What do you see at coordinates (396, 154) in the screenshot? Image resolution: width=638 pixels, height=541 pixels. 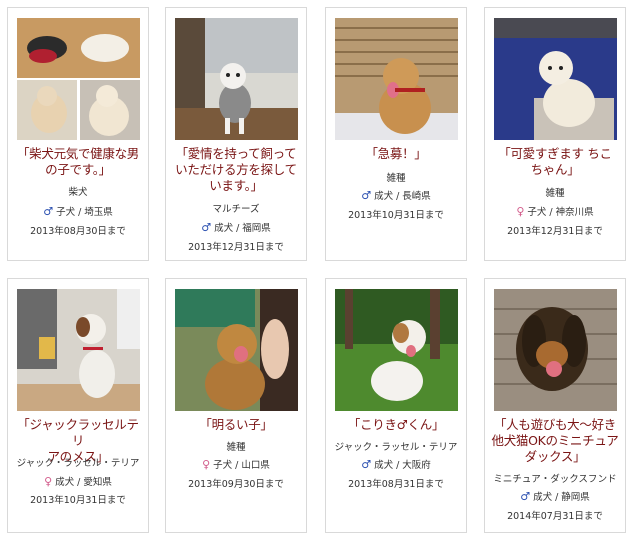 I see `listing-title: 「急募！」` at bounding box center [396, 154].